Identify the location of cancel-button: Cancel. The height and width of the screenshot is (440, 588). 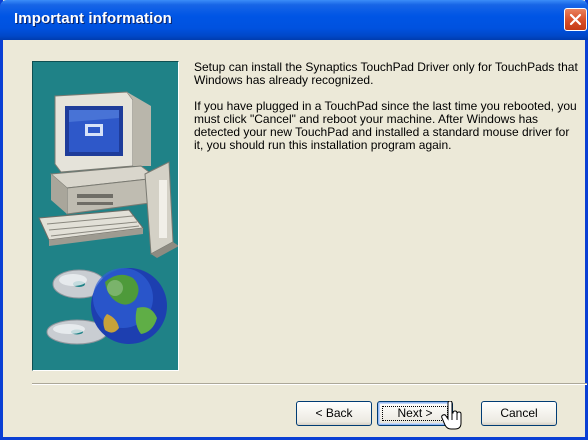
(519, 413).